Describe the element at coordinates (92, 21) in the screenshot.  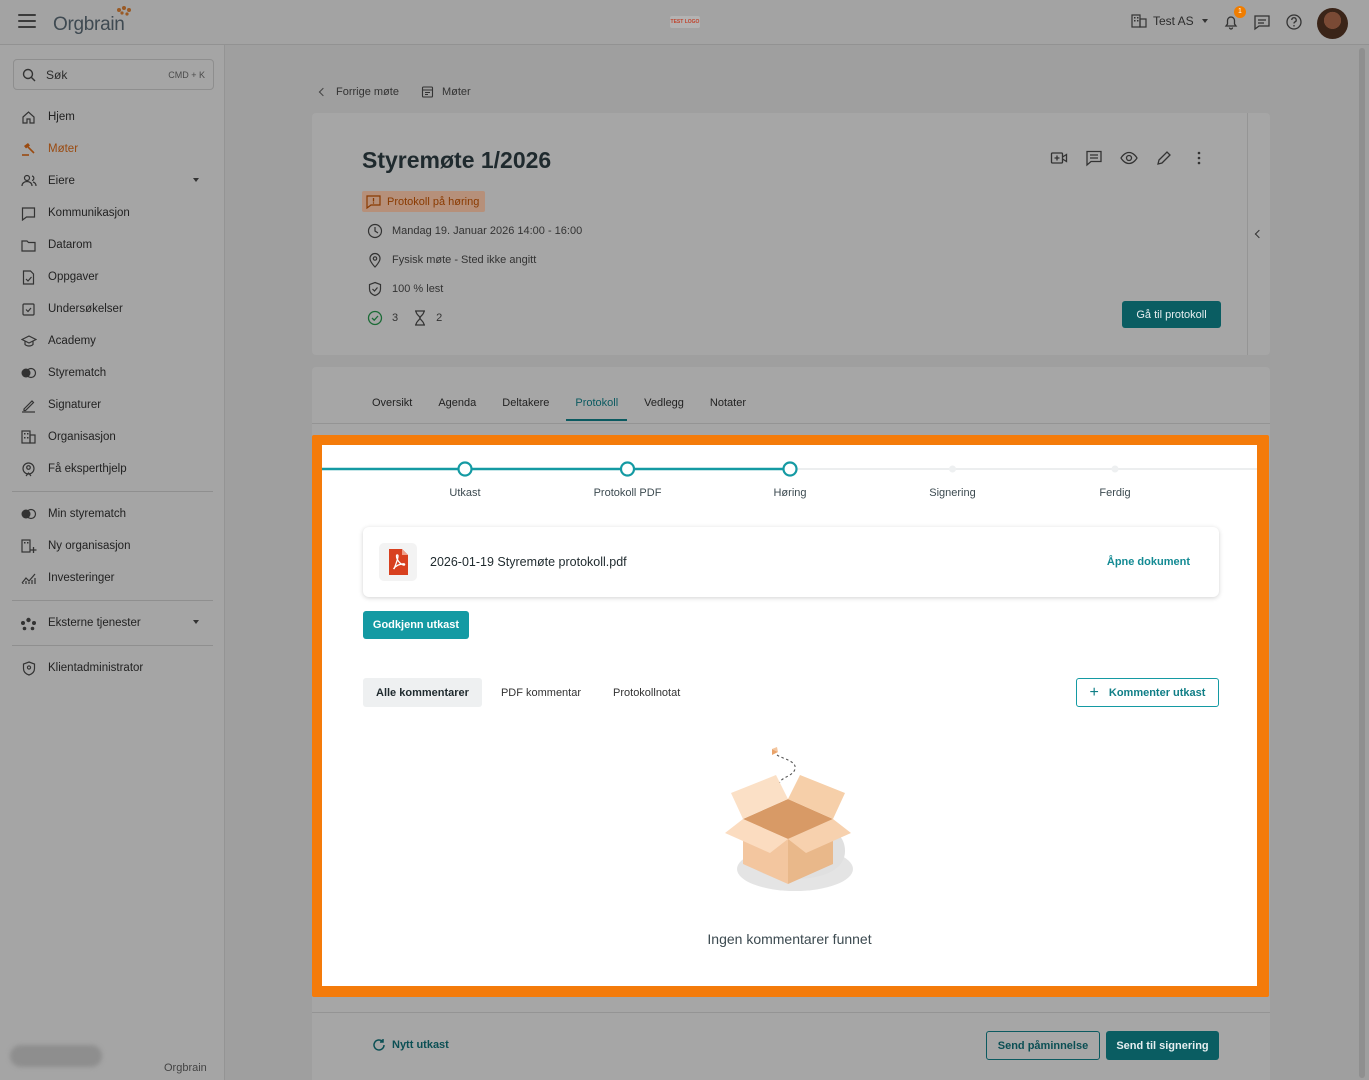
I see `orgbrain-logo: Orgbrain` at that location.